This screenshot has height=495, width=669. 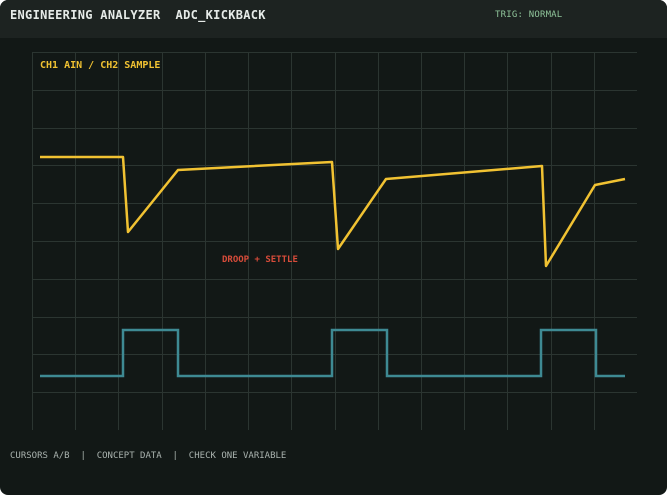 I want to click on app-title: ENGINEERING ANALYZER ADC_KICKBACK, so click(x=138, y=15).